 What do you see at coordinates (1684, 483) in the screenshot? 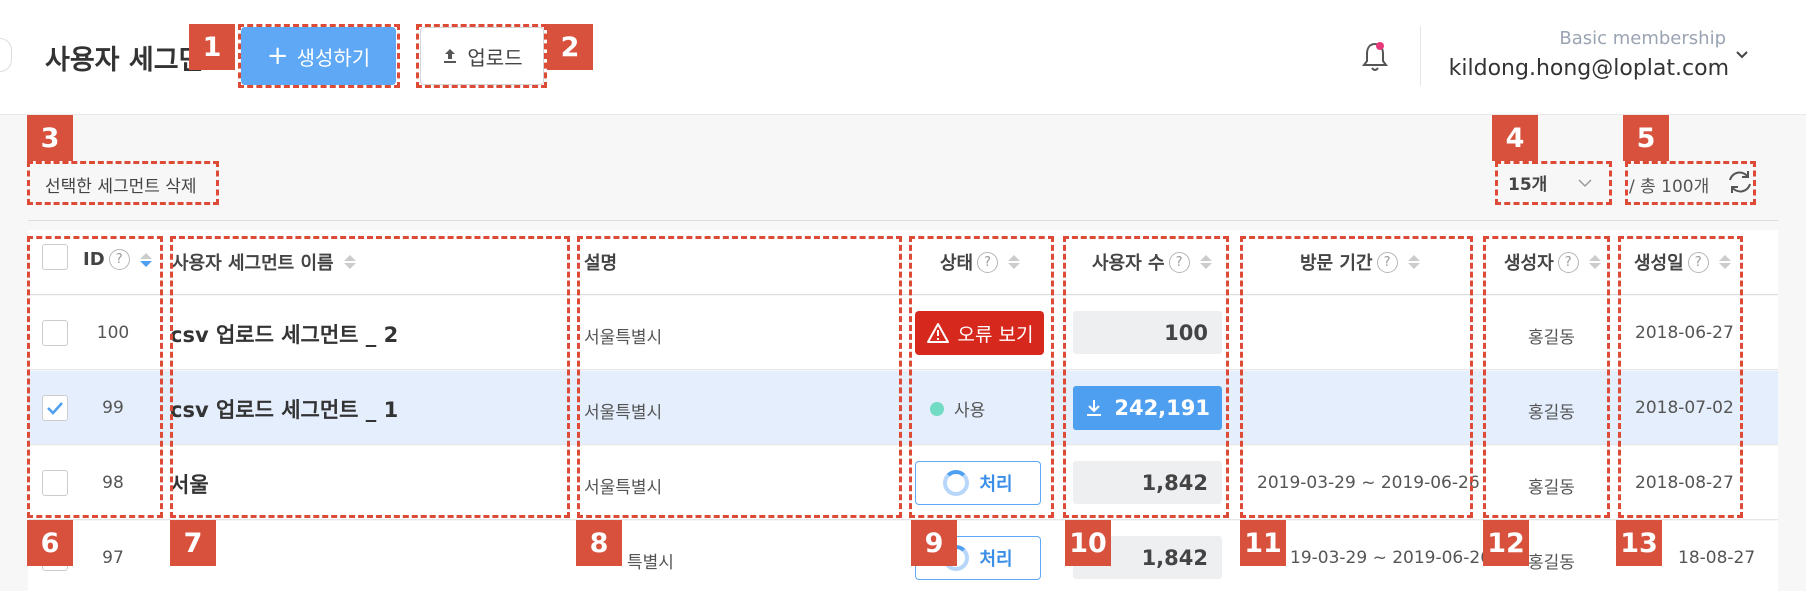
I see `created-date: 2018-08-27` at bounding box center [1684, 483].